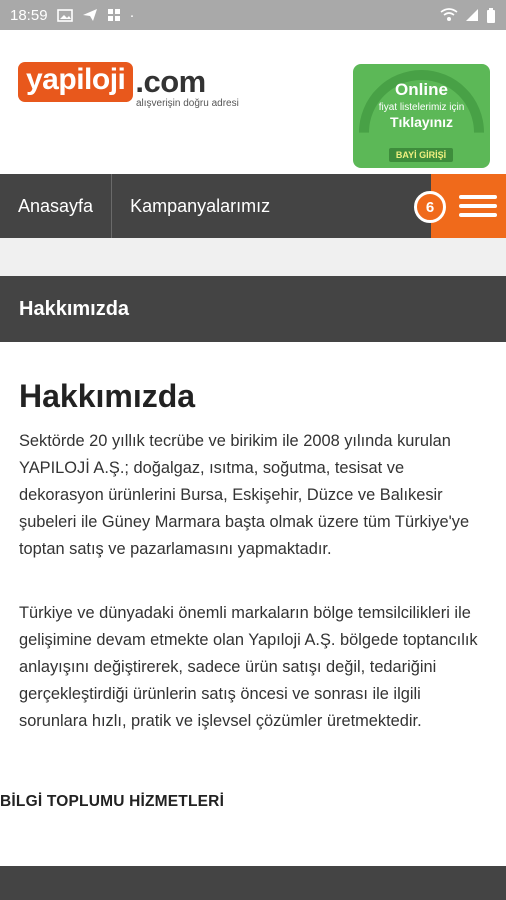 Image resolution: width=506 pixels, height=900 pixels. What do you see at coordinates (55, 206) in the screenshot?
I see `nav-item-anasayfa: Anasayfa` at bounding box center [55, 206].